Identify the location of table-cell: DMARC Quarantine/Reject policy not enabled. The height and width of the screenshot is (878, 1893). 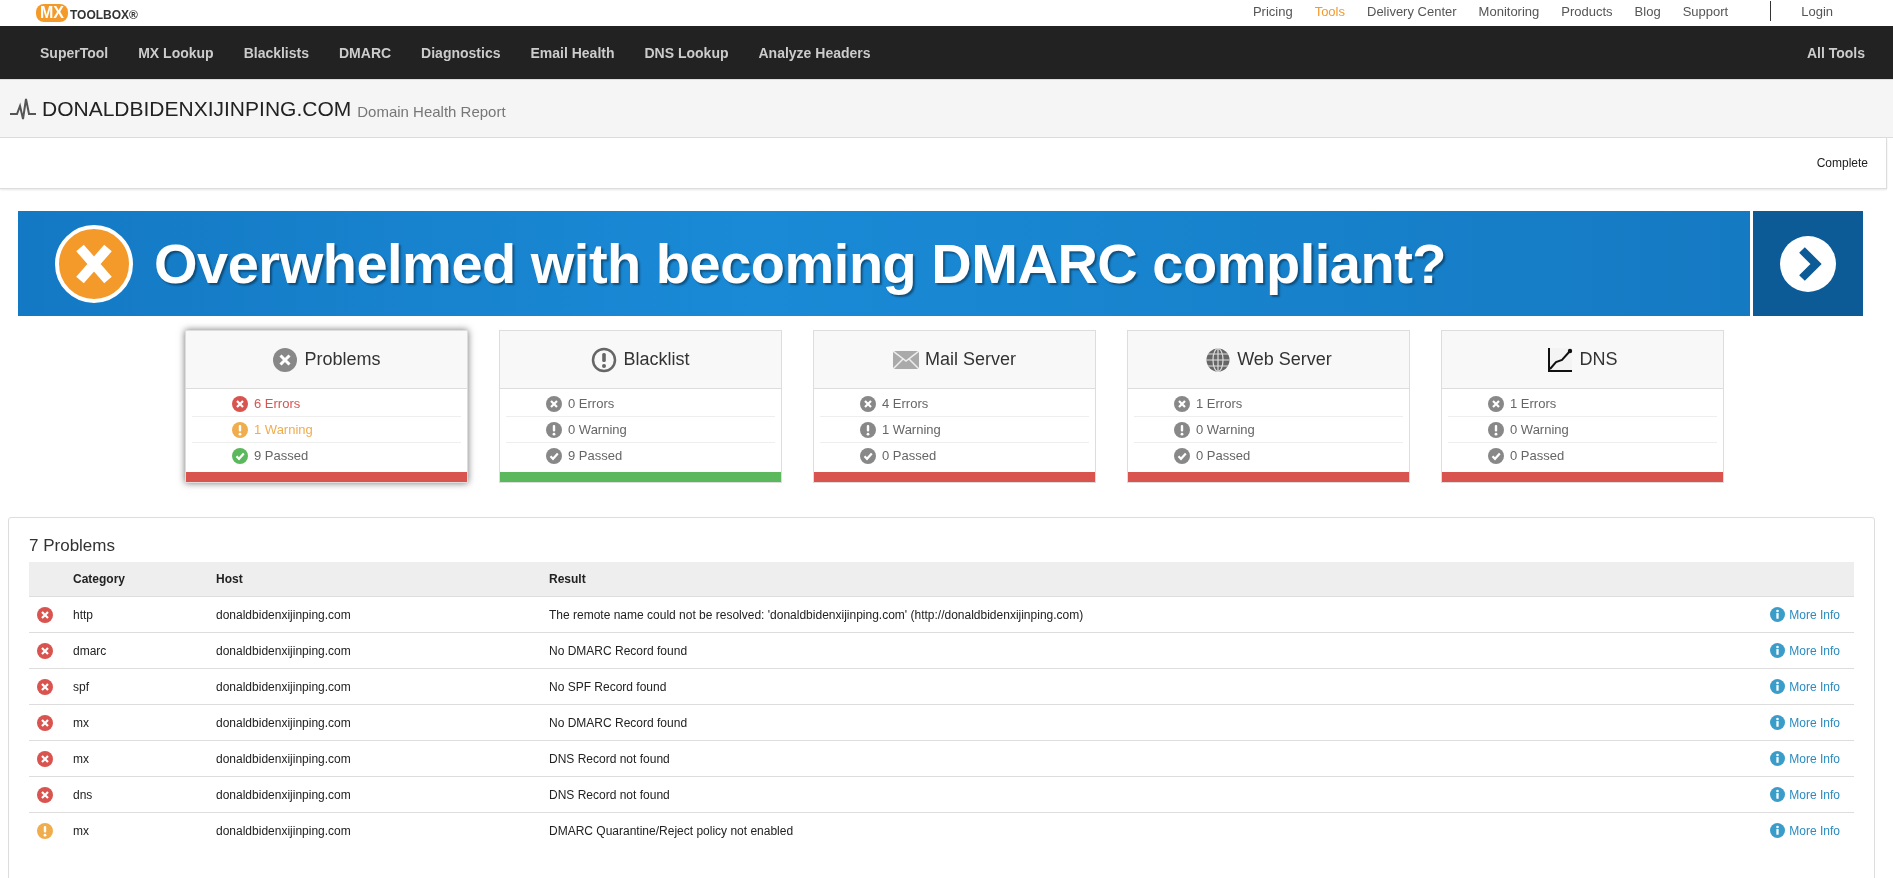
(671, 830).